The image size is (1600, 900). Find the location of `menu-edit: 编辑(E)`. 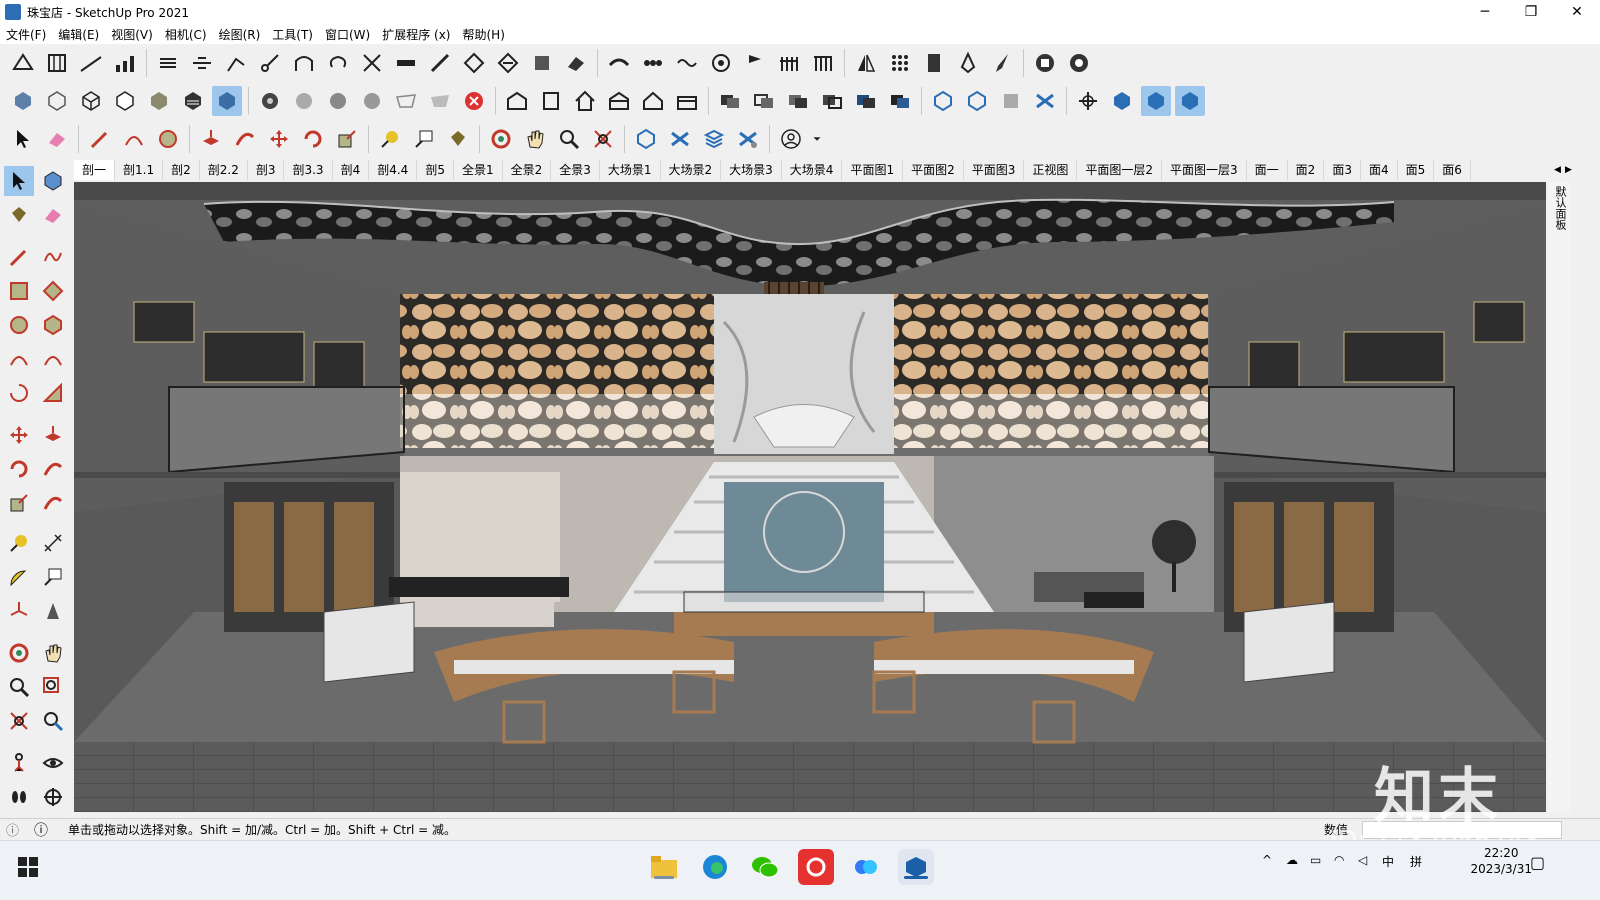

menu-edit: 编辑(E) is located at coordinates (78, 34).